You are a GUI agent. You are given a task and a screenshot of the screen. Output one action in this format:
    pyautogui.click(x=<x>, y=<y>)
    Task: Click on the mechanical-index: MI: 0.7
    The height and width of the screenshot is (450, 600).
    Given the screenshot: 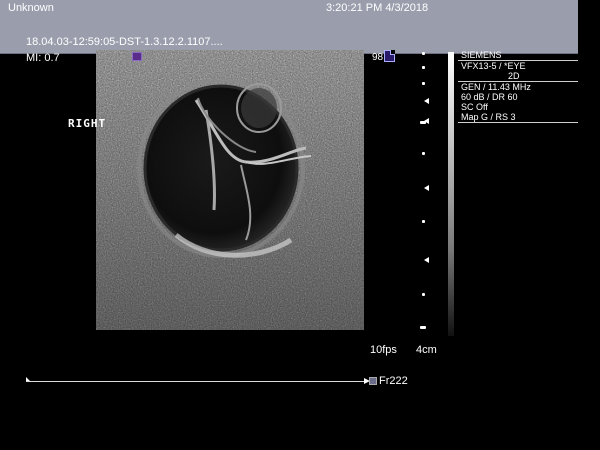 What is the action you would take?
    pyautogui.click(x=43, y=58)
    